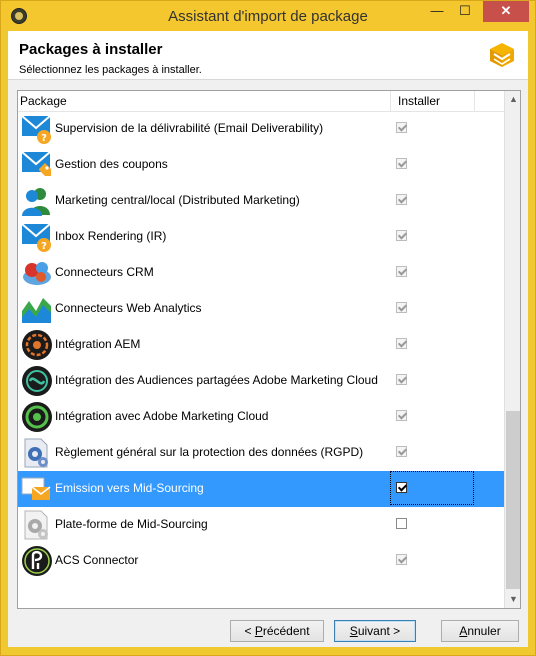 The width and height of the screenshot is (536, 656). Describe the element at coordinates (36, 310) in the screenshot. I see `web-analytics-icon` at that location.